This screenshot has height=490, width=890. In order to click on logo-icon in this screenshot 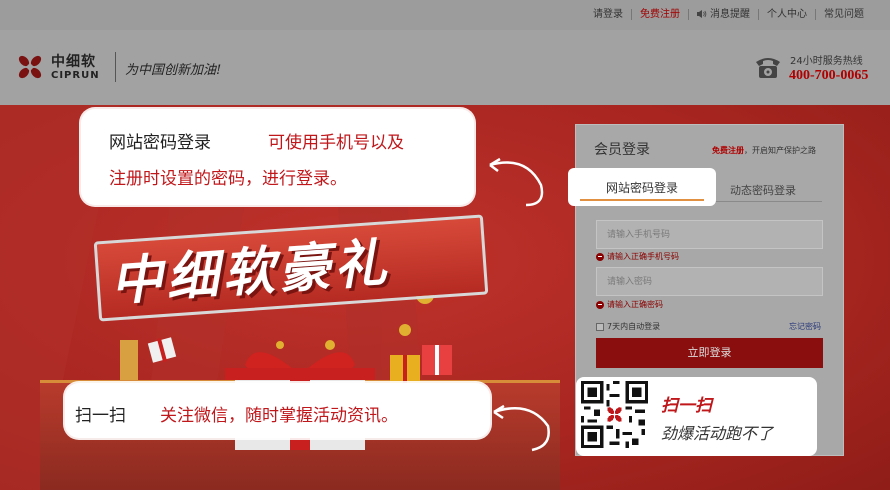, I will do `click(30, 67)`.